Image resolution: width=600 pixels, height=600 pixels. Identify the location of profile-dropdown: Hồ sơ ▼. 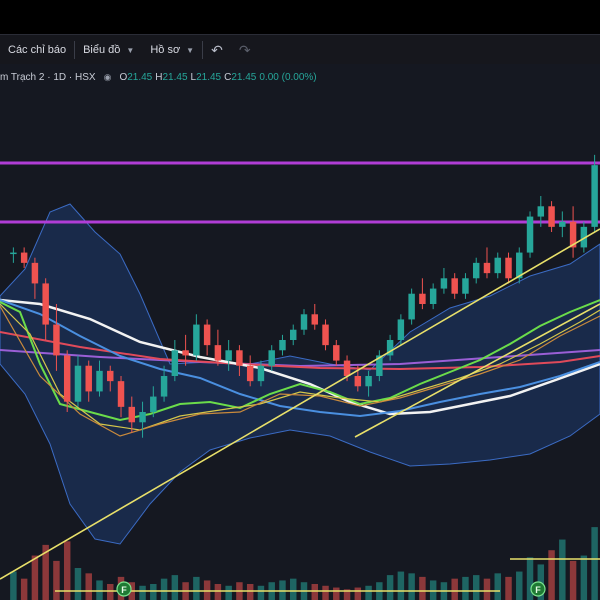
(172, 50).